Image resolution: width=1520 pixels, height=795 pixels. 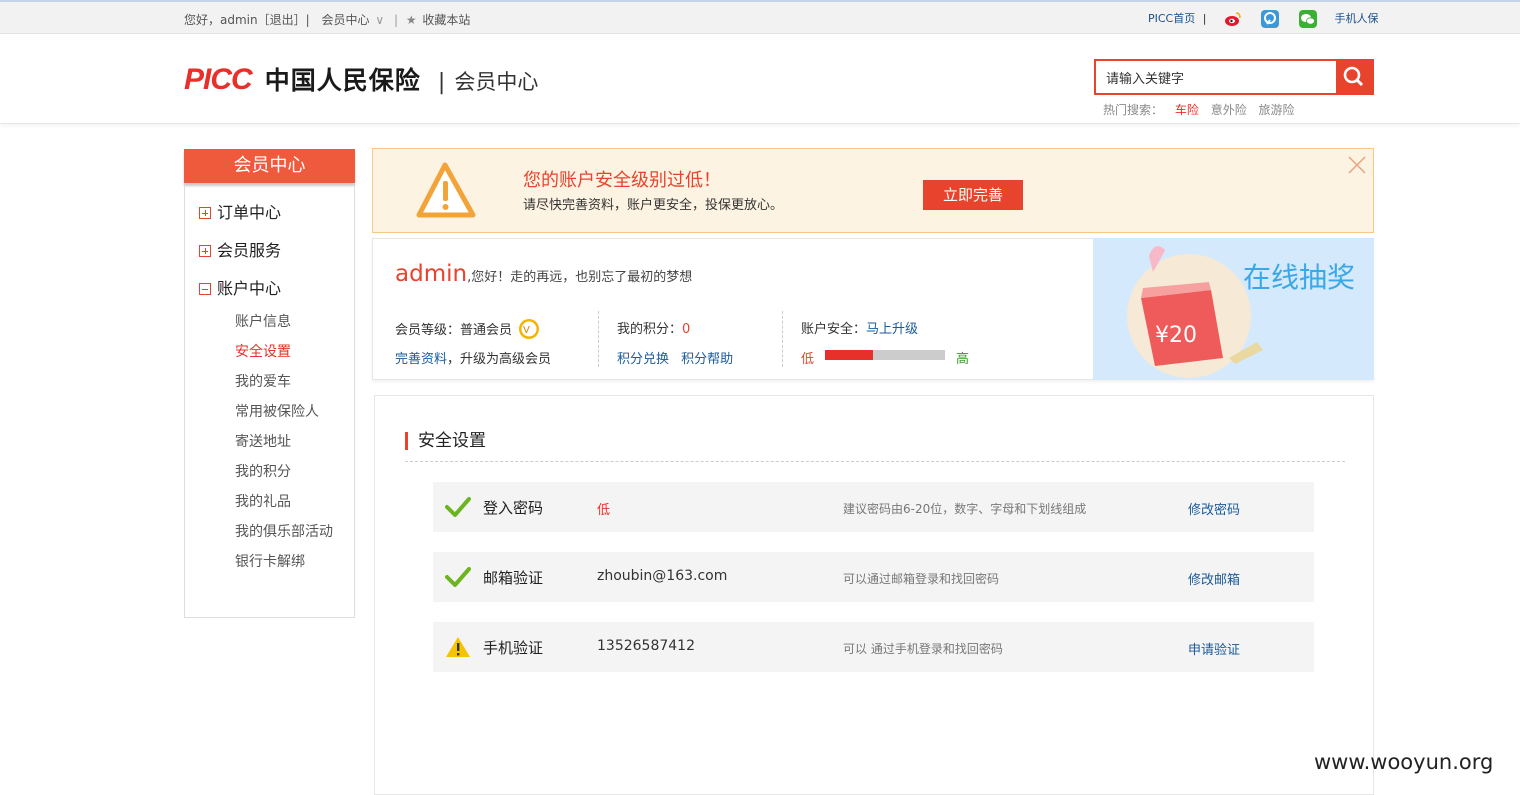 I want to click on top-bar-left: 您好，admin［退出］| 会员中心 ∨ | ★ 收藏本站, so click(x=328, y=19).